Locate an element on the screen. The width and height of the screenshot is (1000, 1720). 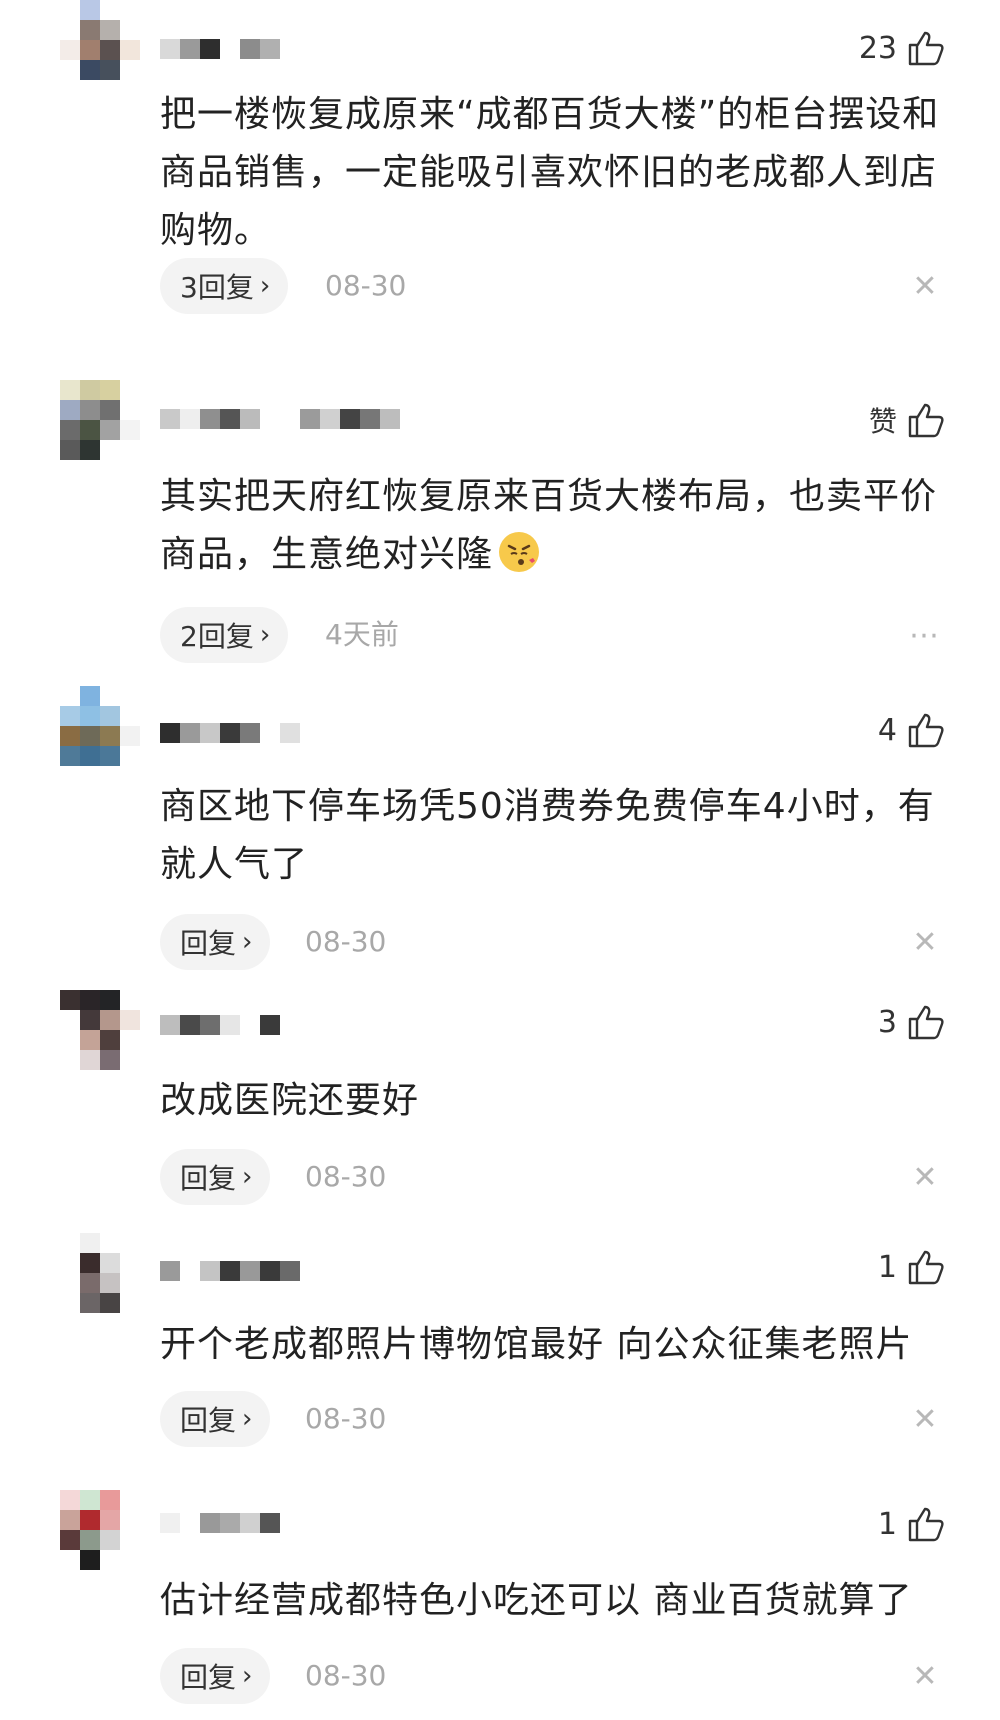
like-control: 3 is located at coordinates (911, 1022).